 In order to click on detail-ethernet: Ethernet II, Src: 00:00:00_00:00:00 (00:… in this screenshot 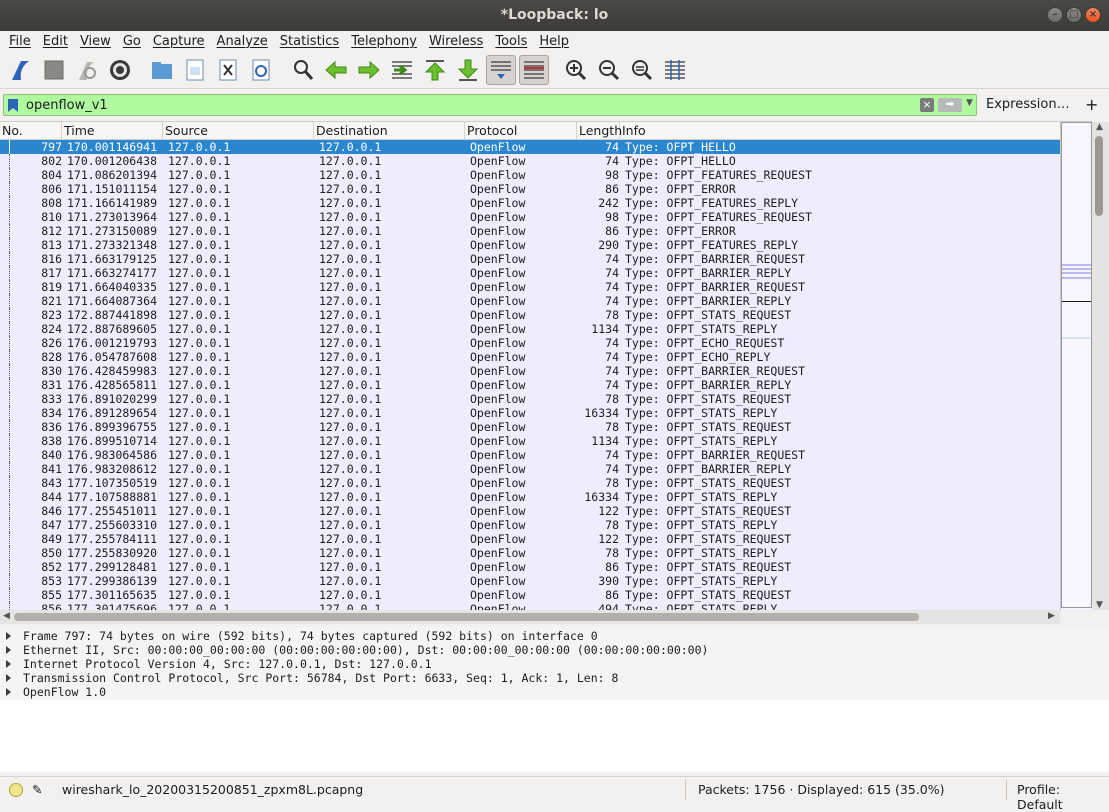, I will do `click(554, 650)`.